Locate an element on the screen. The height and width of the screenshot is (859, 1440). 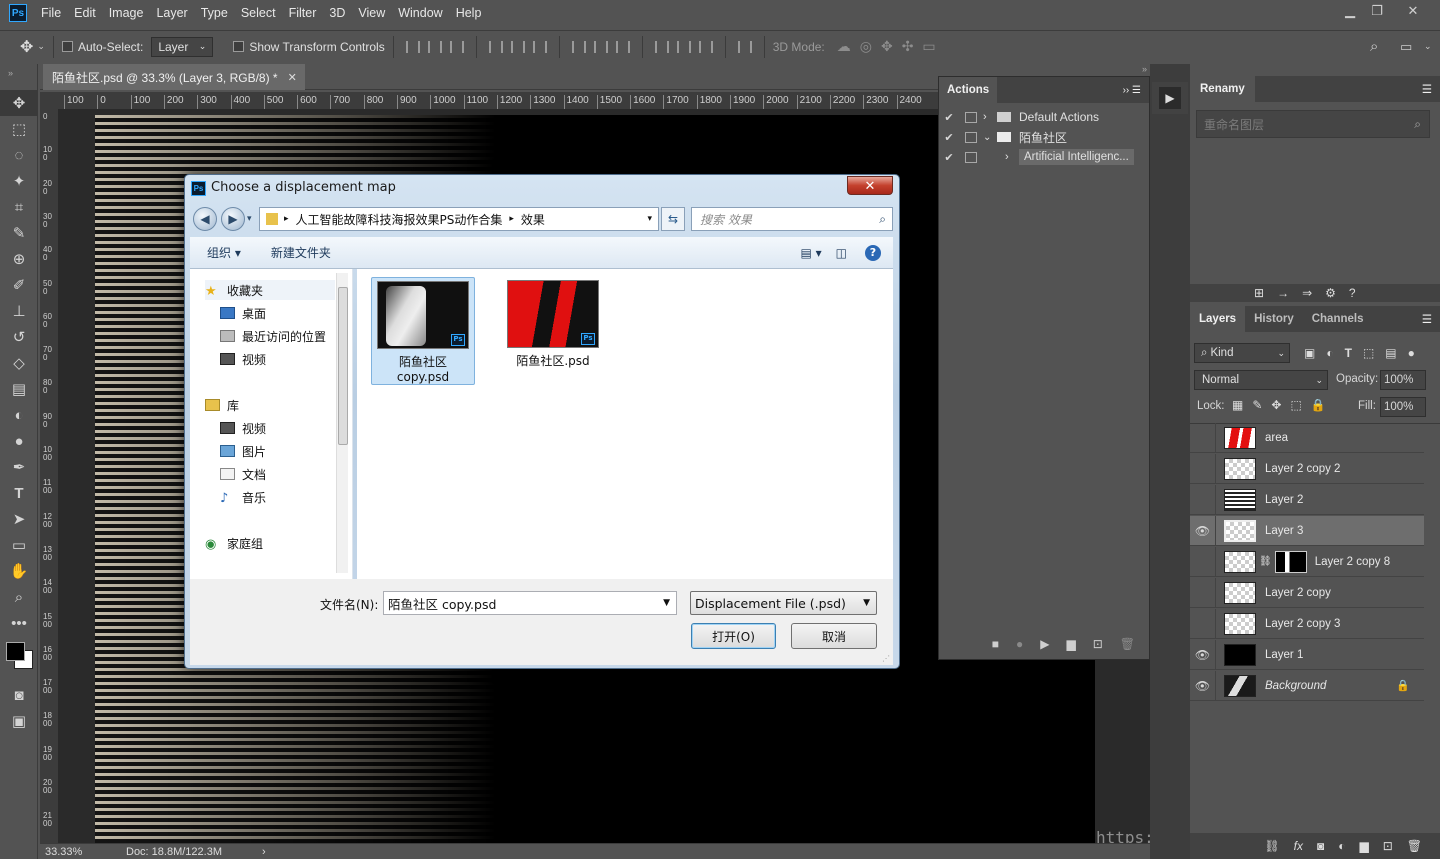
tab-renamy: Renamy is located at coordinates (1222, 89).